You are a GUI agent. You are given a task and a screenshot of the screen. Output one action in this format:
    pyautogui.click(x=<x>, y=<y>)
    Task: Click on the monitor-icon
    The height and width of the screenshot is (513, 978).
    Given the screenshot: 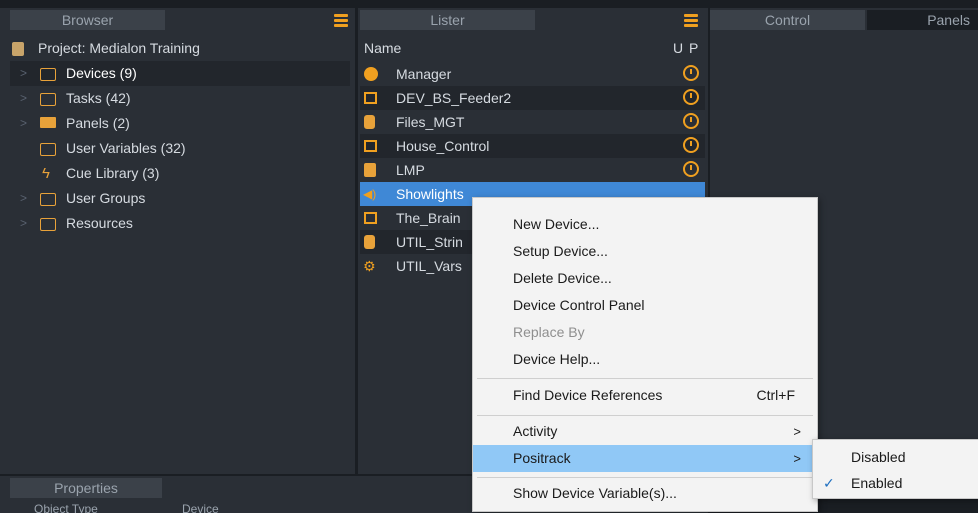 What is the action you would take?
    pyautogui.click(x=48, y=122)
    